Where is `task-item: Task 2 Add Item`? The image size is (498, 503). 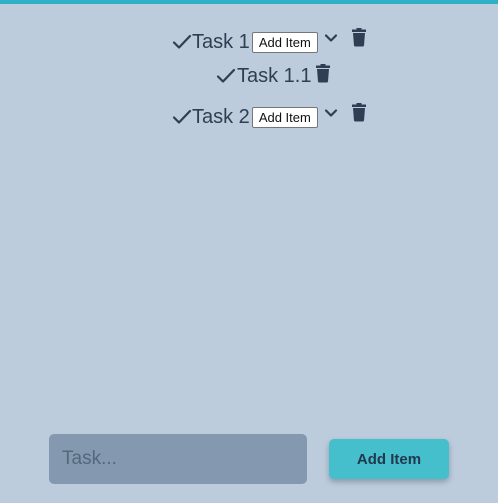
task-item: Task 2 Add Item is located at coordinates (269, 117).